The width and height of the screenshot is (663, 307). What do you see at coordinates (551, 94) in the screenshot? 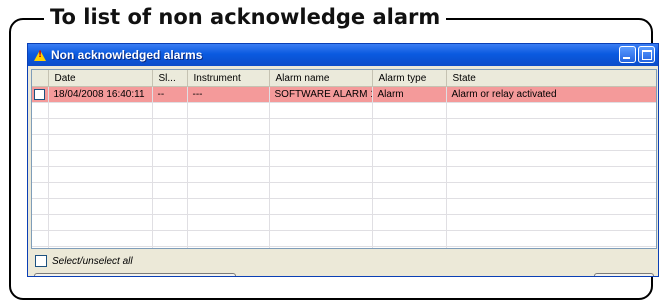
I see `cell-state: Alarm or relay activated` at bounding box center [551, 94].